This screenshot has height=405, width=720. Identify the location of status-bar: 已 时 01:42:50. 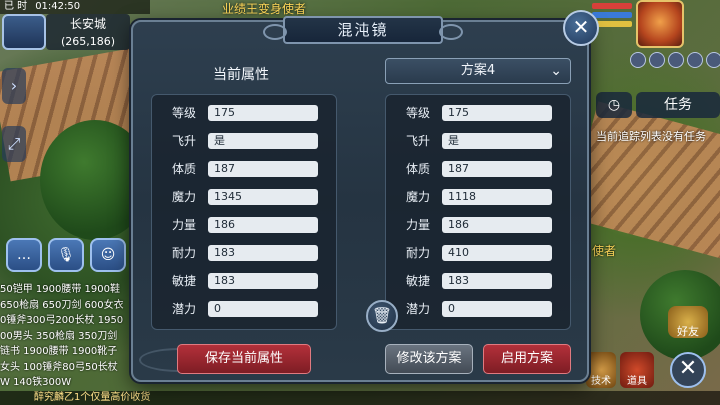
(75, 7).